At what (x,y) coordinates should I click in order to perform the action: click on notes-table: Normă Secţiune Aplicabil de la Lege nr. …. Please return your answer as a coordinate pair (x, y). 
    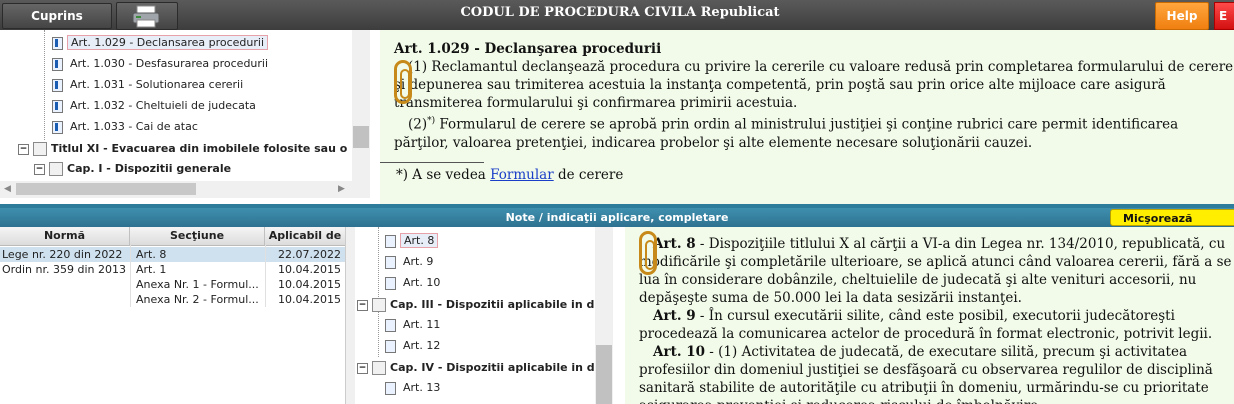
    Looking at the image, I should click on (172, 315).